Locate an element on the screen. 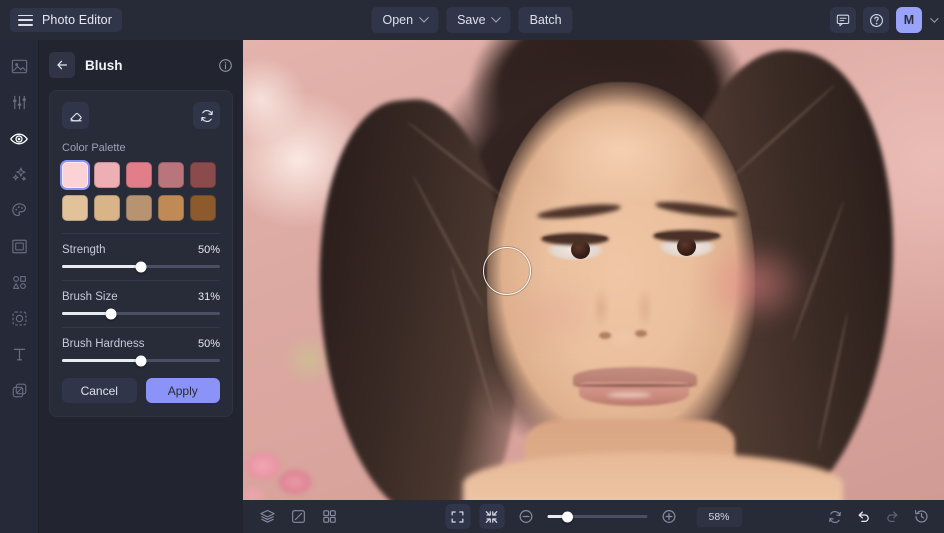 The width and height of the screenshot is (944, 533). batch-button-label: Batch is located at coordinates (545, 20).